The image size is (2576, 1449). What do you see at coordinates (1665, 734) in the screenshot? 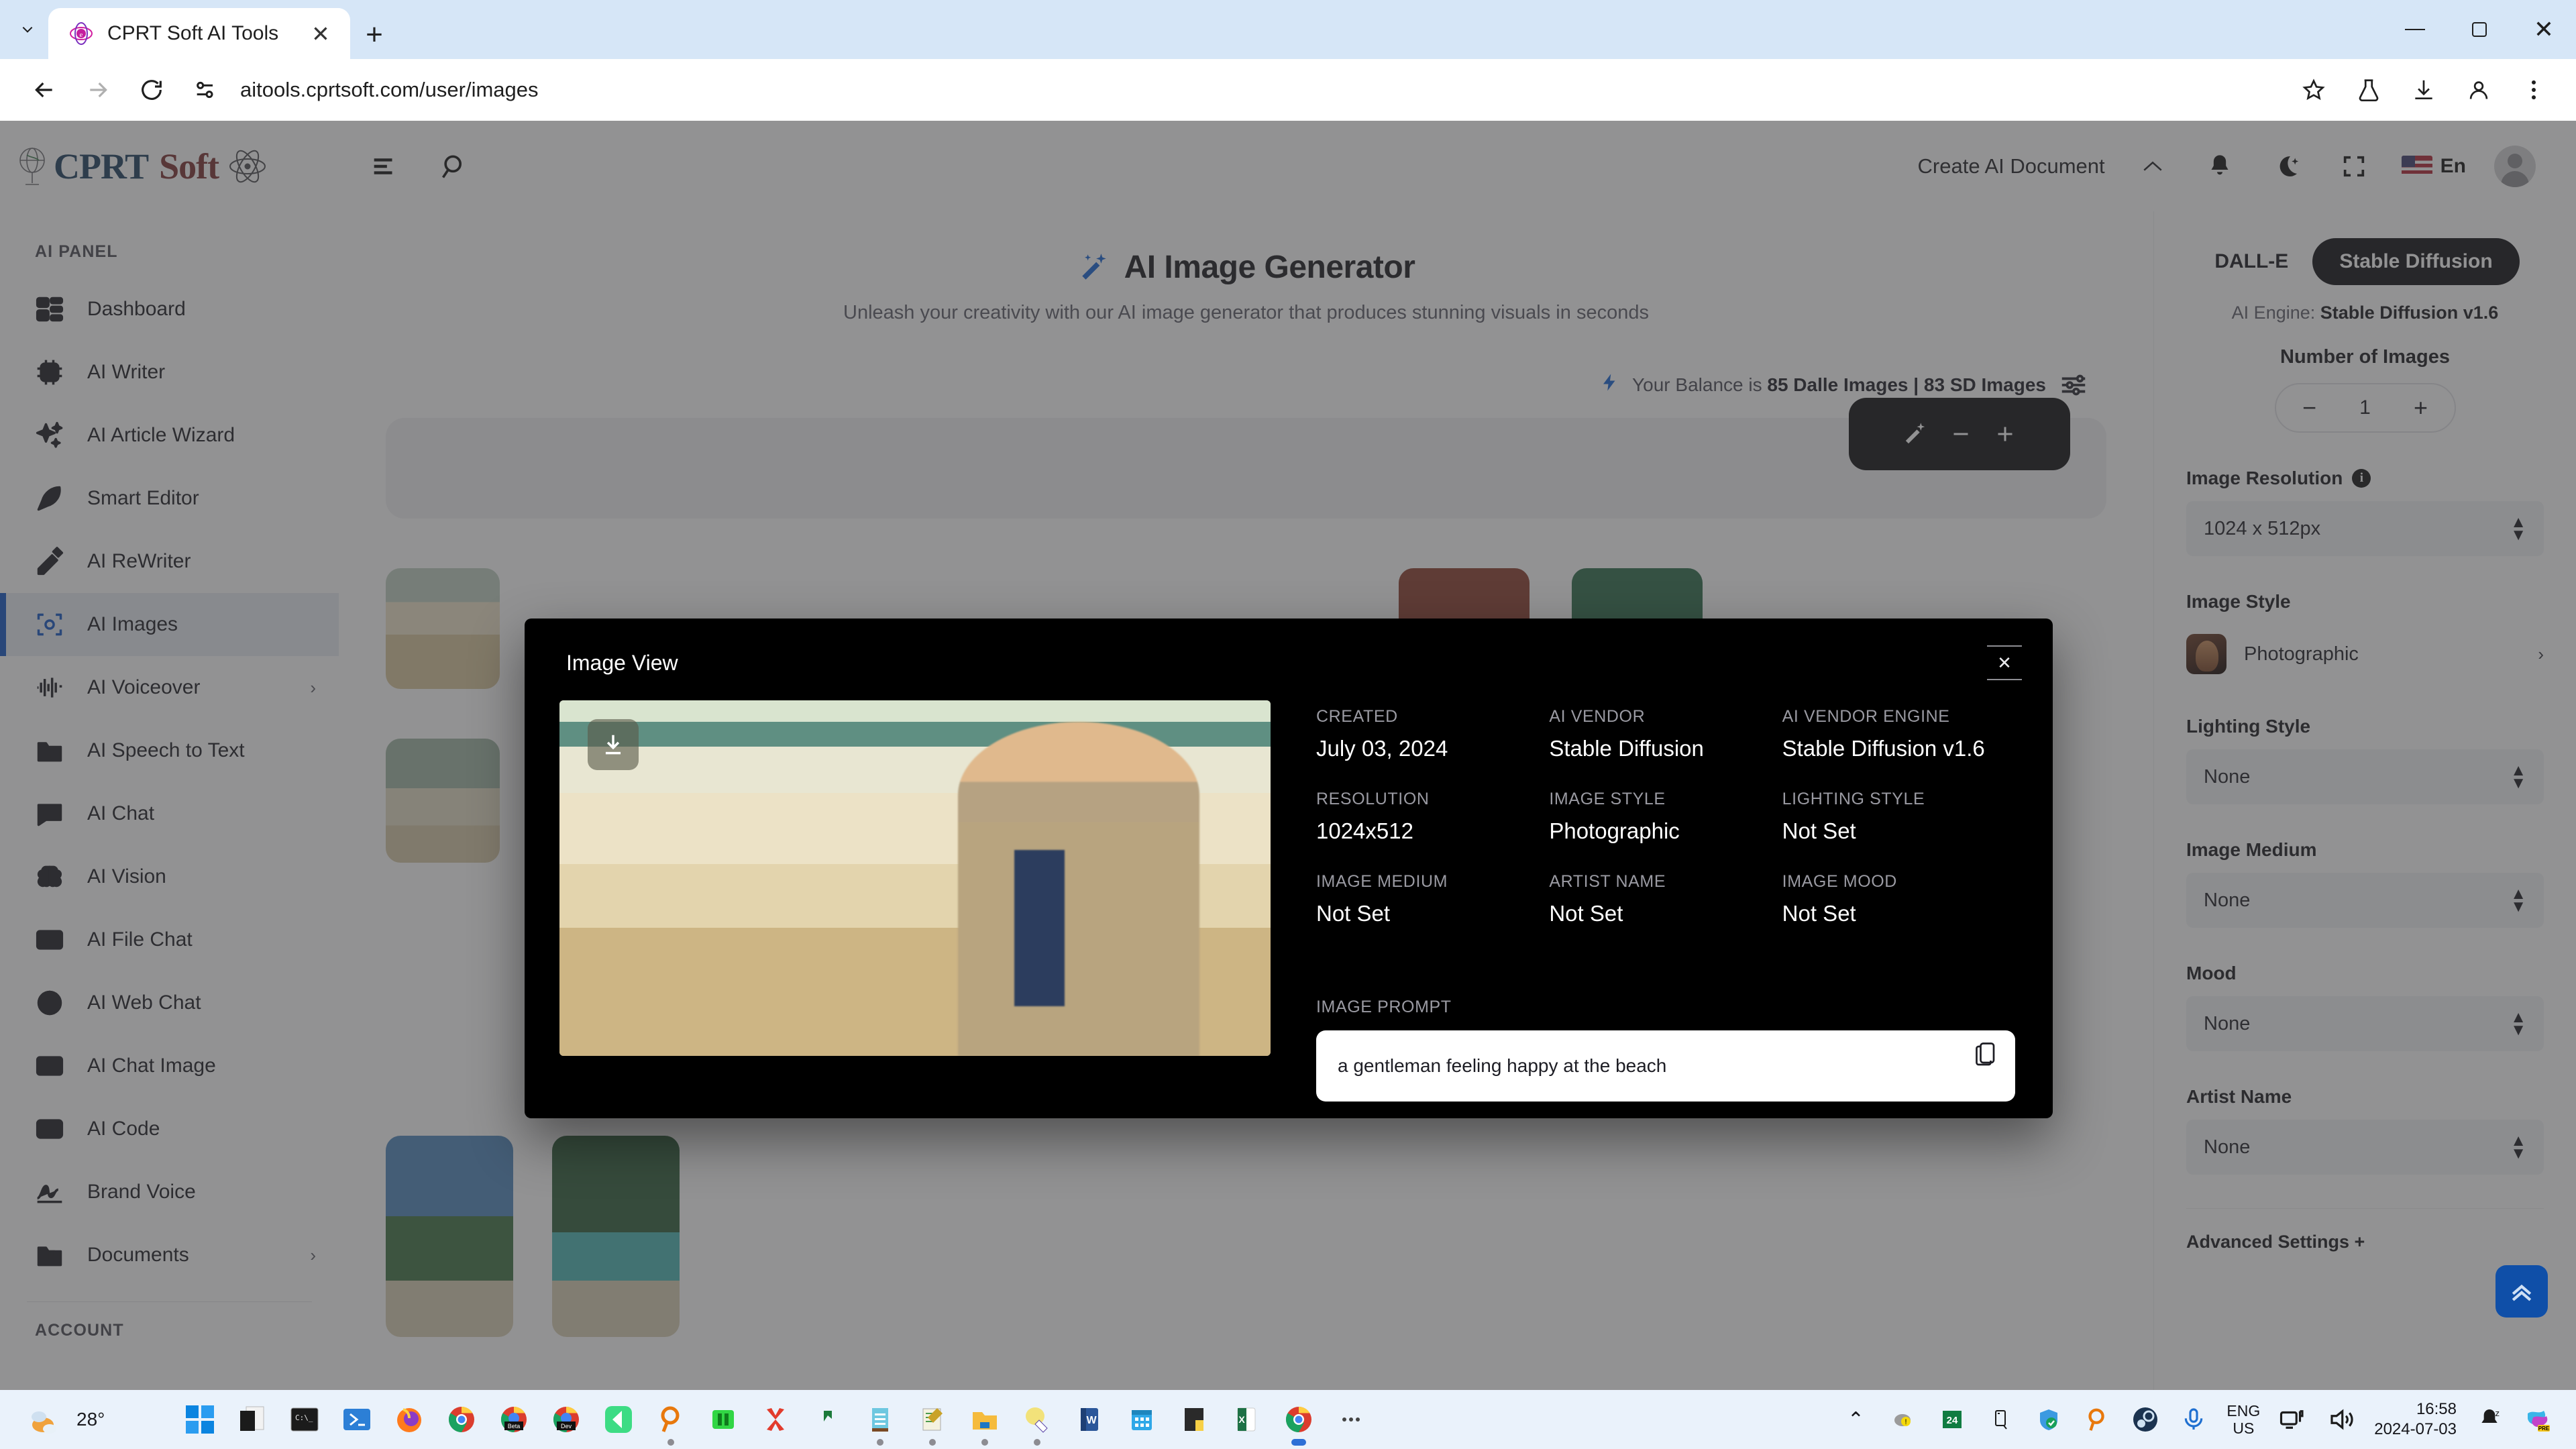
I see `metadata-cell: AI VENDOR Stable Diffusion` at bounding box center [1665, 734].